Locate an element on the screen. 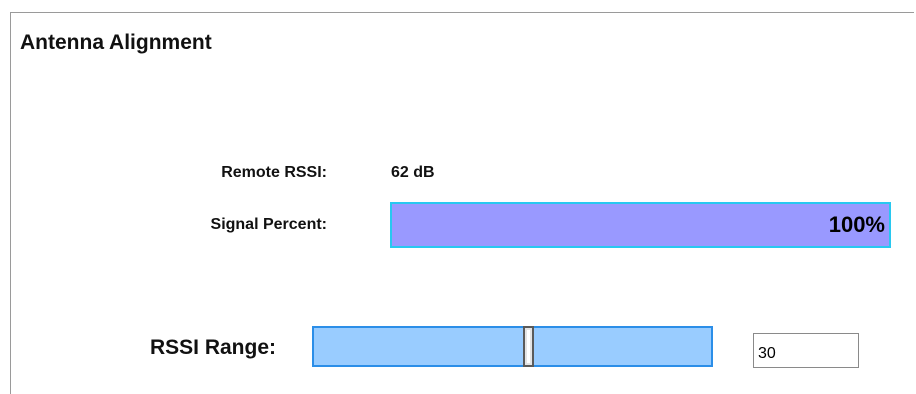  signal-percent-fill is located at coordinates (640, 225).